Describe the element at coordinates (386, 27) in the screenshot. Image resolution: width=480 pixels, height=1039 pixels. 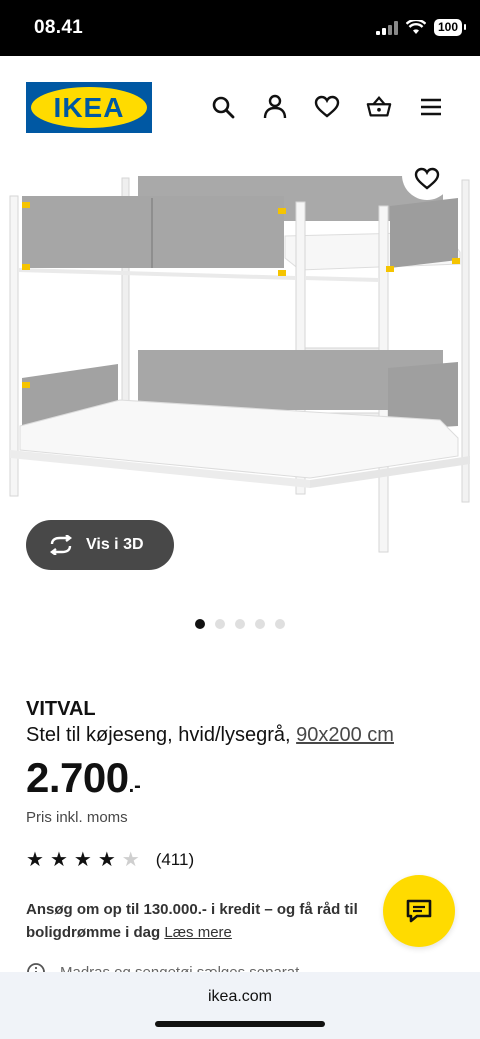
I see `signal-icon` at that location.